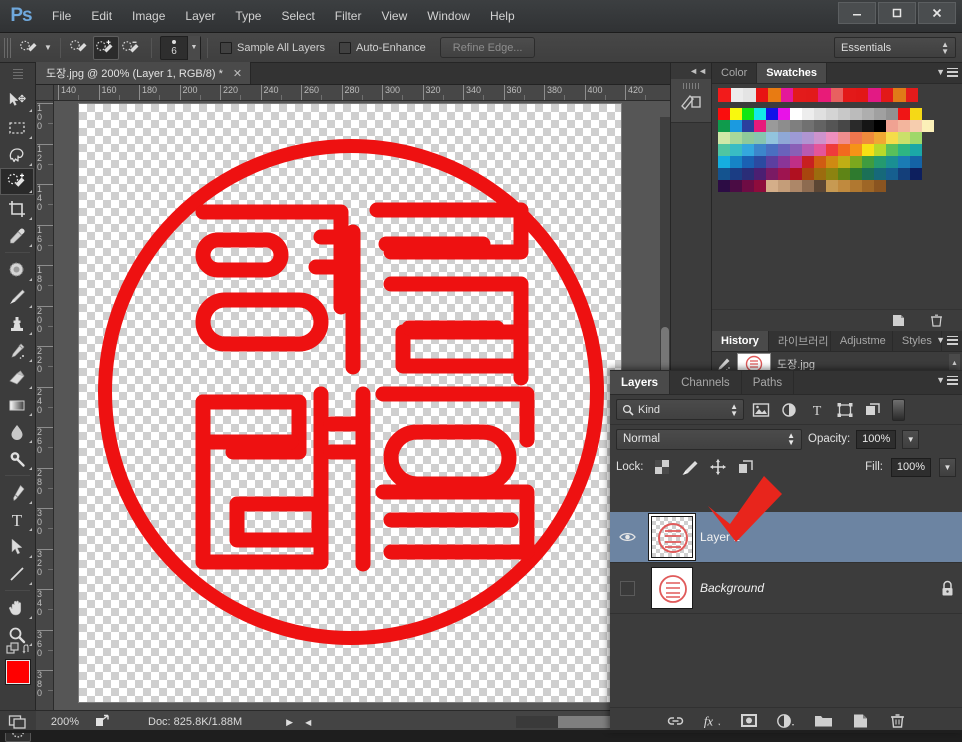  I want to click on zoom-level-field: 200%, so click(65, 722).